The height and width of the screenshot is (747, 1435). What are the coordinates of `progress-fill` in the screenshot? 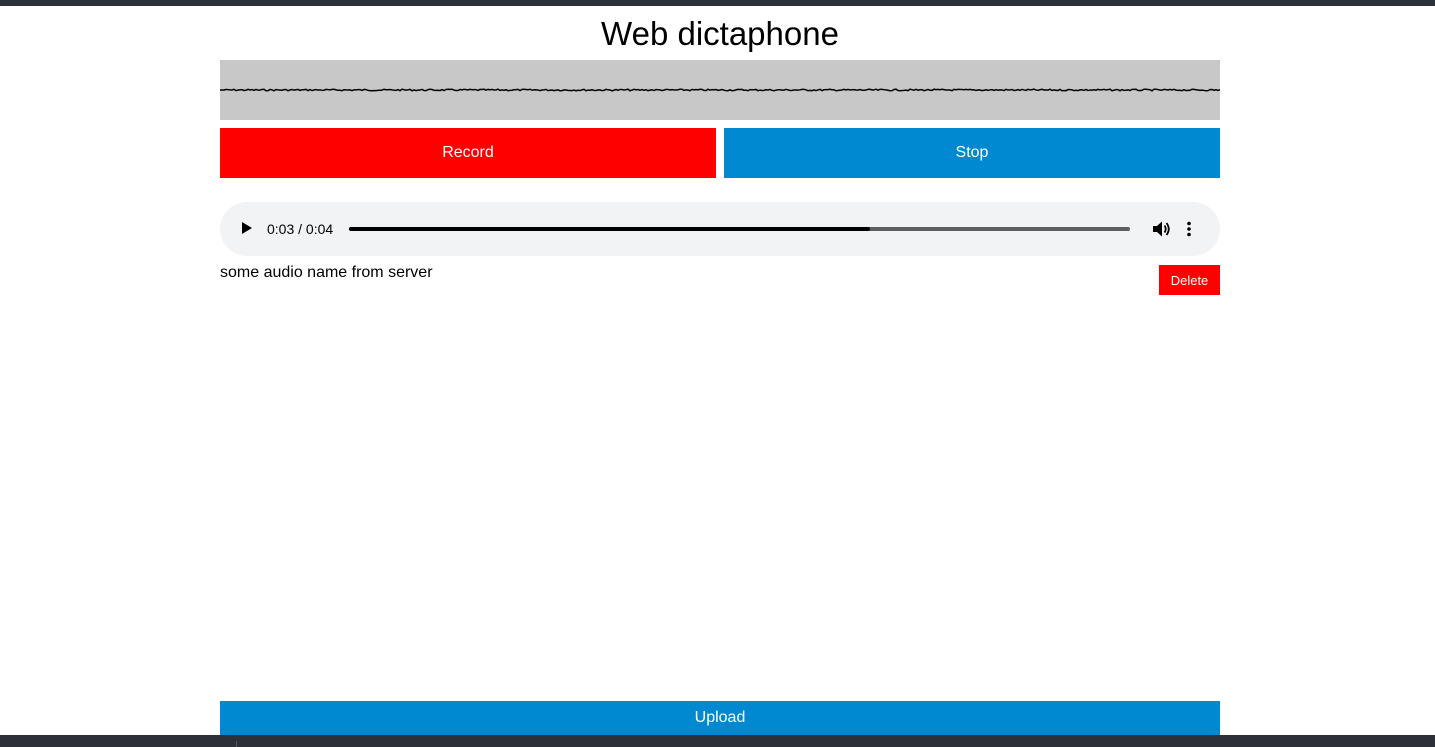 It's located at (609, 229).